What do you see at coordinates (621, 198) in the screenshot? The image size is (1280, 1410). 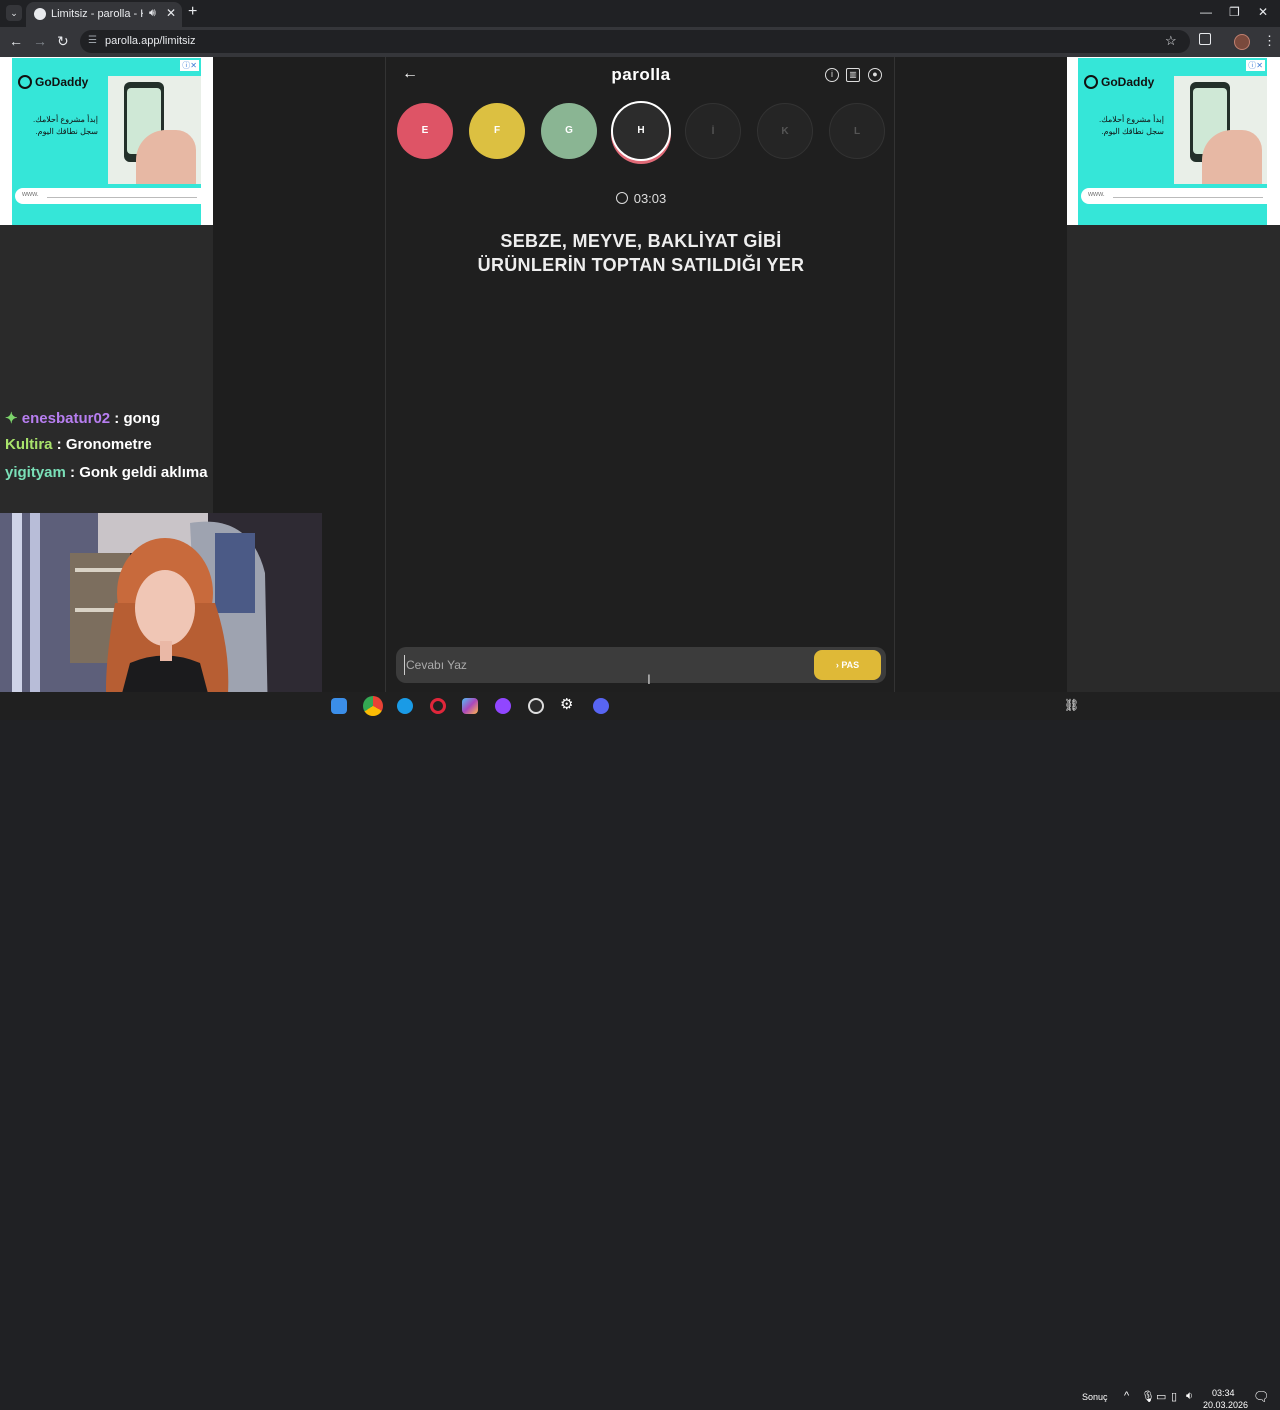 I see `clock-icon` at bounding box center [621, 198].